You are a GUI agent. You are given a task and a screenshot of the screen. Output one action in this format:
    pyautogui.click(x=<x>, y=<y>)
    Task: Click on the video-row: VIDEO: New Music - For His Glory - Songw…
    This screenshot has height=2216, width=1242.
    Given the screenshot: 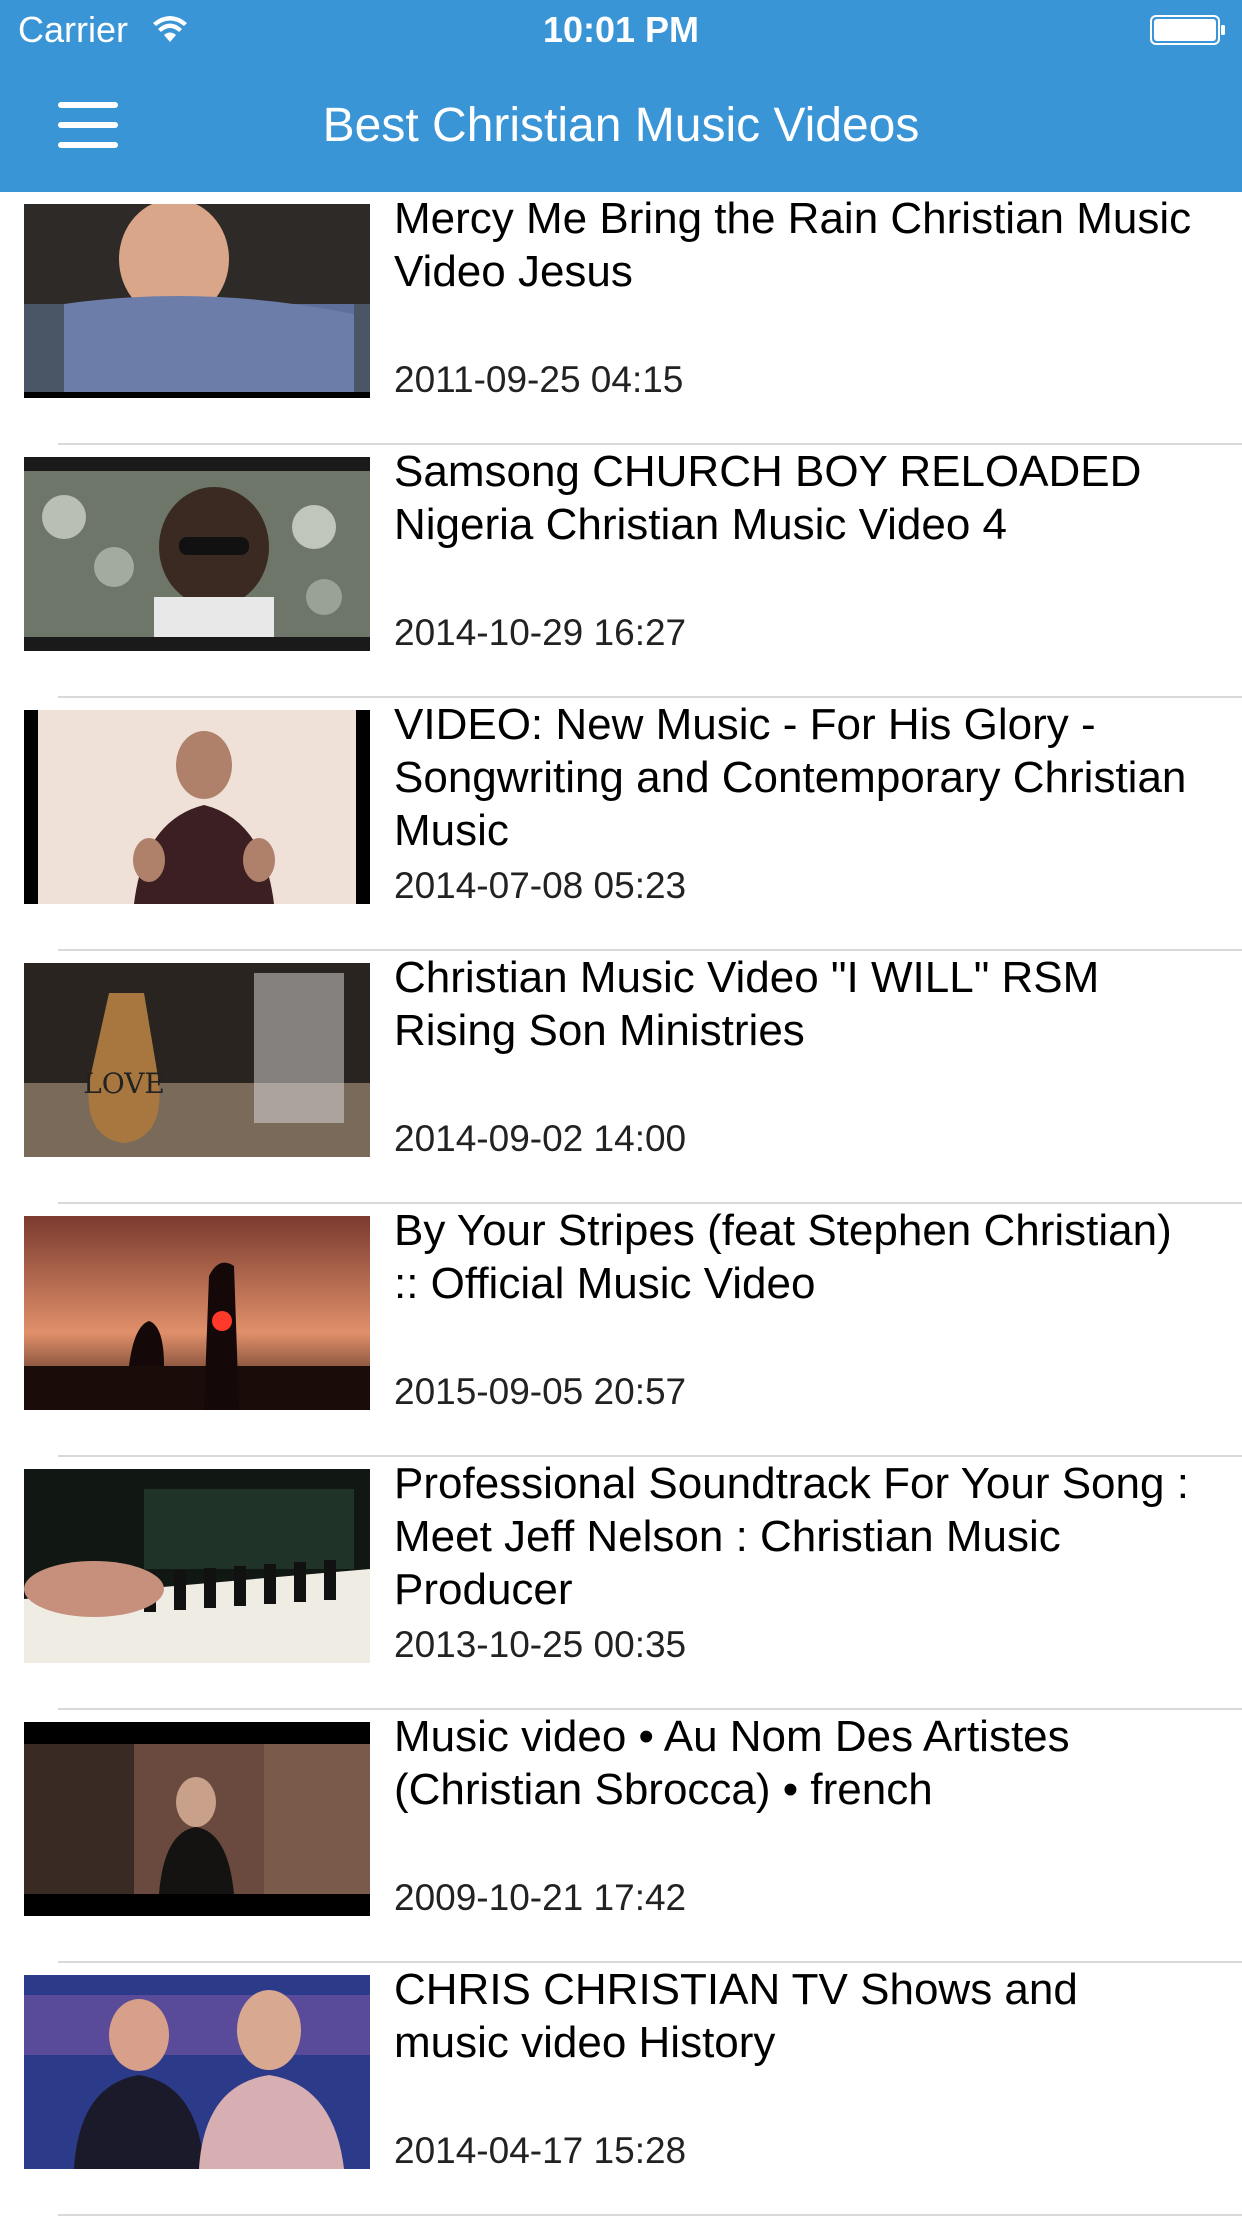 What is the action you would take?
    pyautogui.click(x=621, y=824)
    